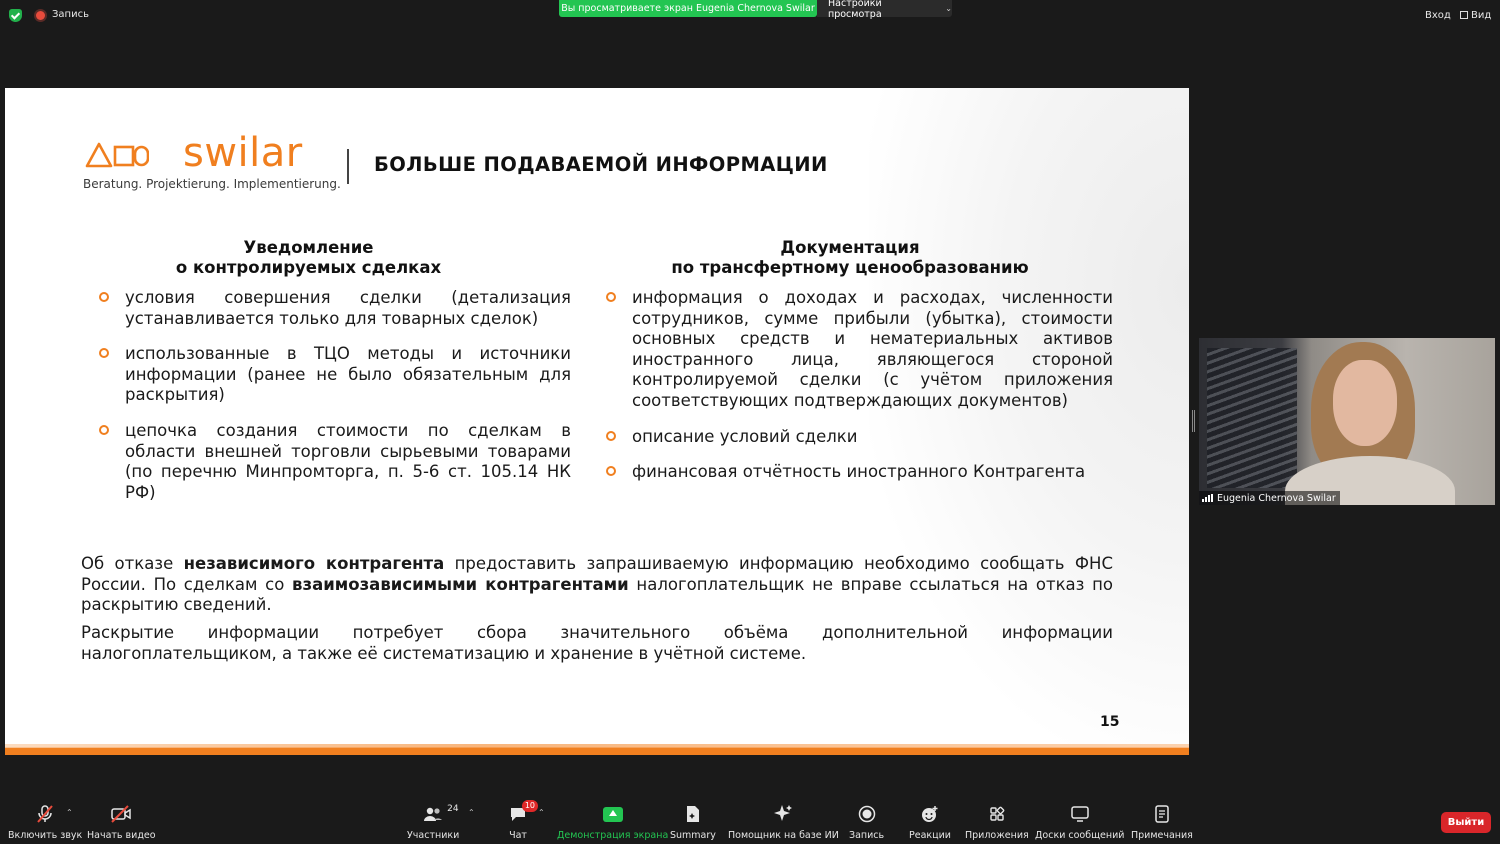 This screenshot has width=1500, height=844. Describe the element at coordinates (1162, 835) in the screenshot. I see `notes-label: Примечания` at that location.